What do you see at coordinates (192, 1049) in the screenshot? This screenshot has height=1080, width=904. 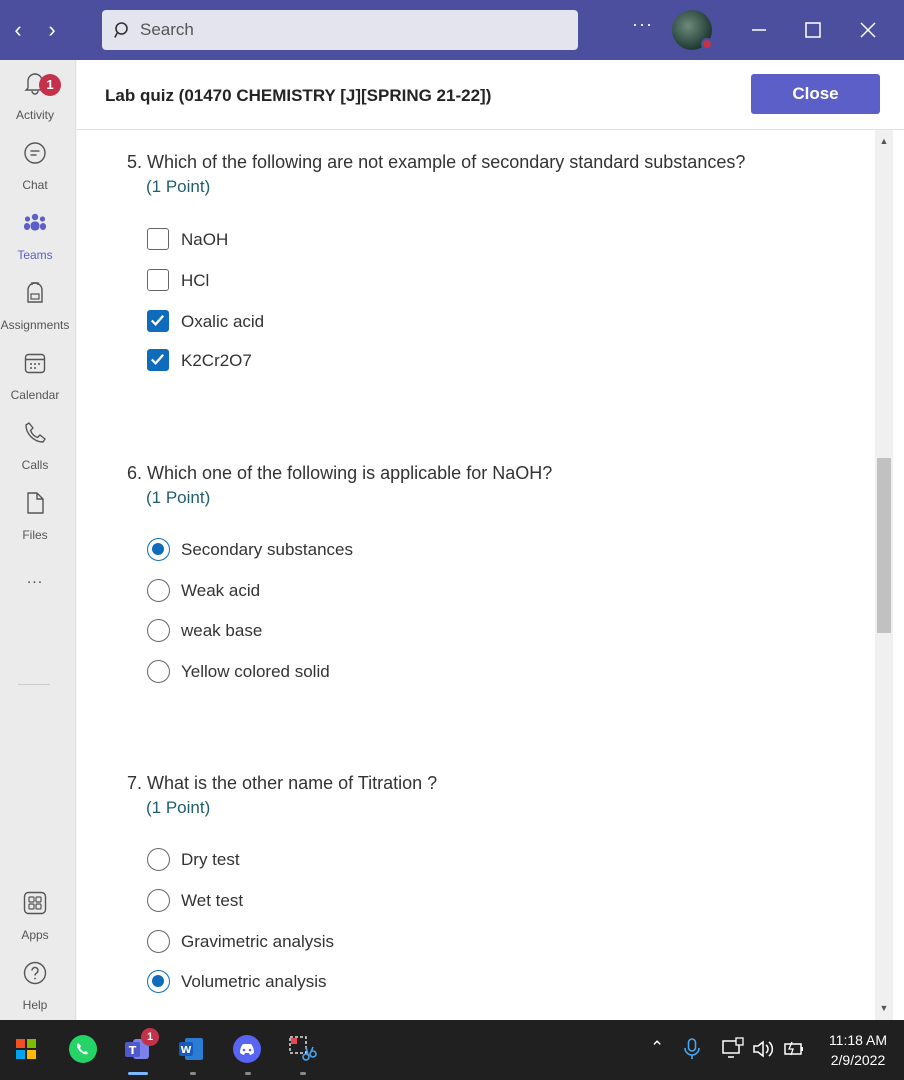 I see `word-icon: W` at bounding box center [192, 1049].